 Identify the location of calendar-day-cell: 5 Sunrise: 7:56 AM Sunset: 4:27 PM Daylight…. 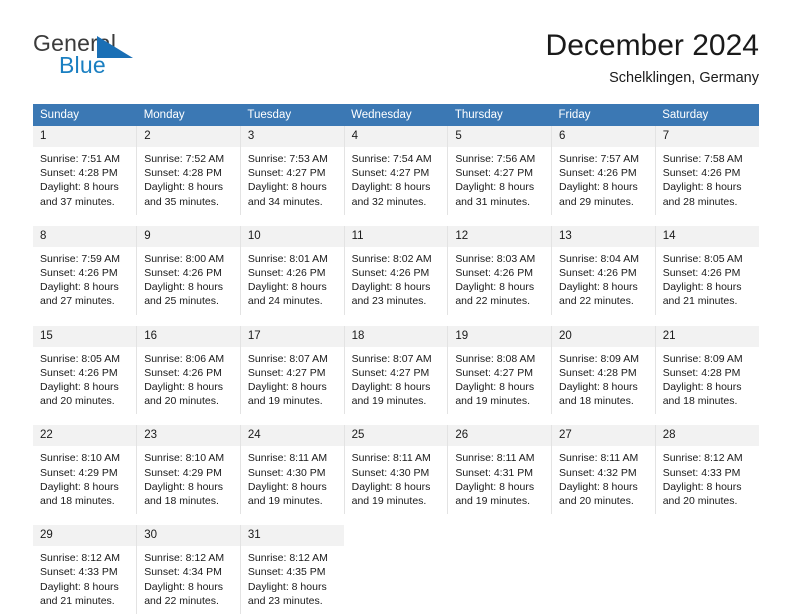
(500, 170).